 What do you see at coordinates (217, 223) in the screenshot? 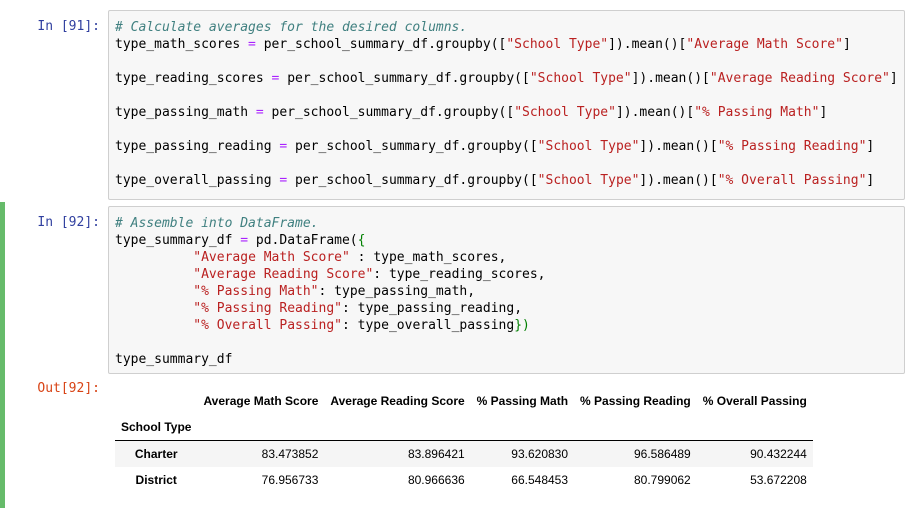
I see `code-line: # Assemble into DataFrame.` at bounding box center [217, 223].